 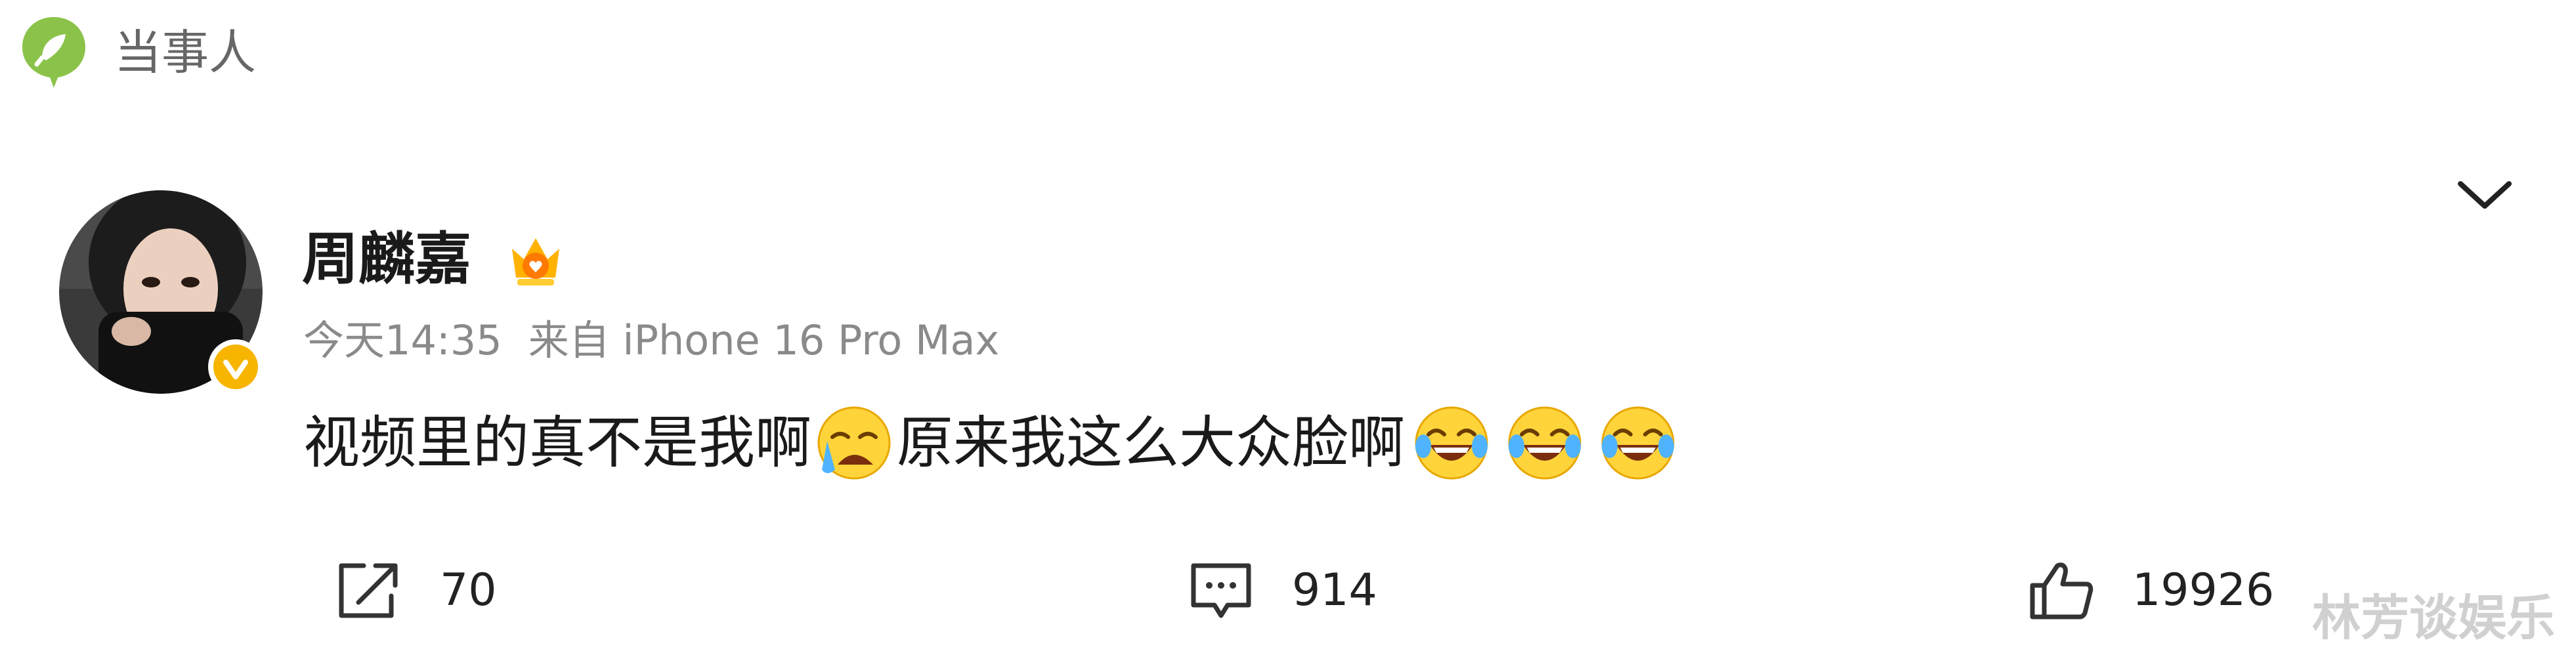 I want to click on repost-icon, so click(x=368, y=590).